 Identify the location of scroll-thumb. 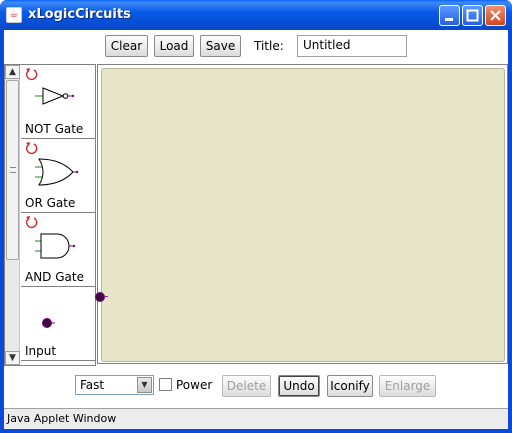
(12, 170).